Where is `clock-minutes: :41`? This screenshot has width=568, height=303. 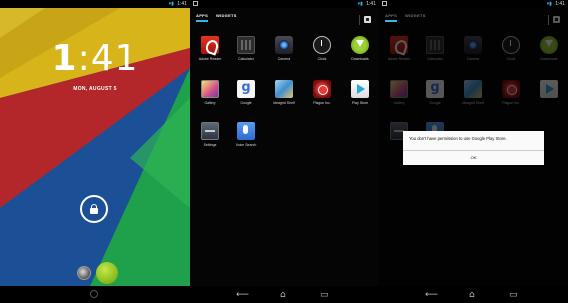 clock-minutes: :41 is located at coordinates (108, 58).